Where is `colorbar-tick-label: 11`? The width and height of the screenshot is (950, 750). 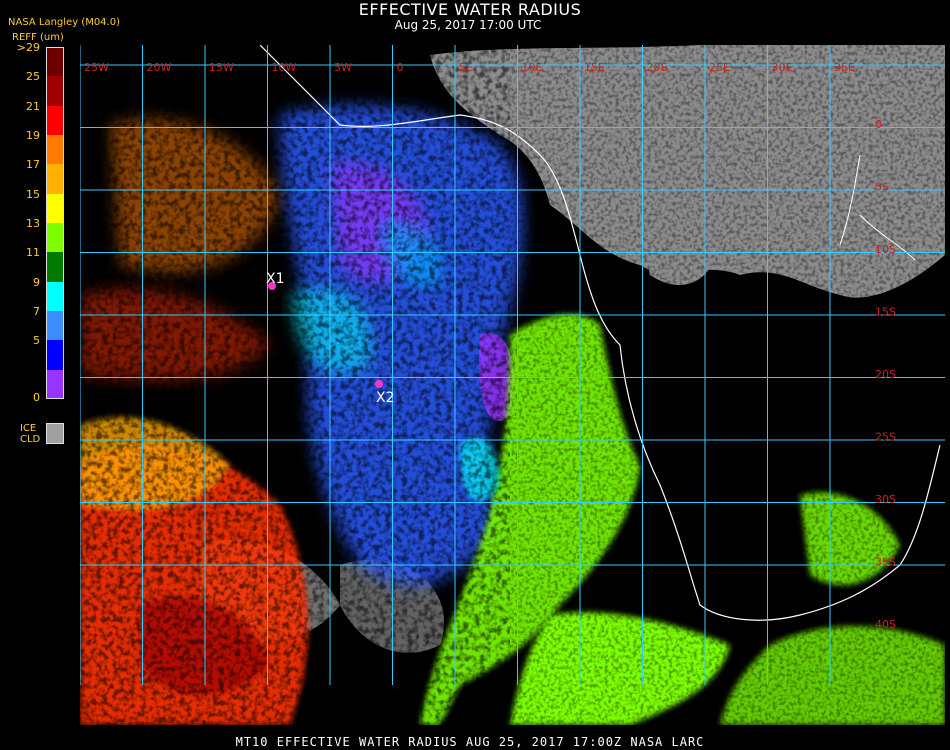
colorbar-tick-label: 11 is located at coordinates (33, 253).